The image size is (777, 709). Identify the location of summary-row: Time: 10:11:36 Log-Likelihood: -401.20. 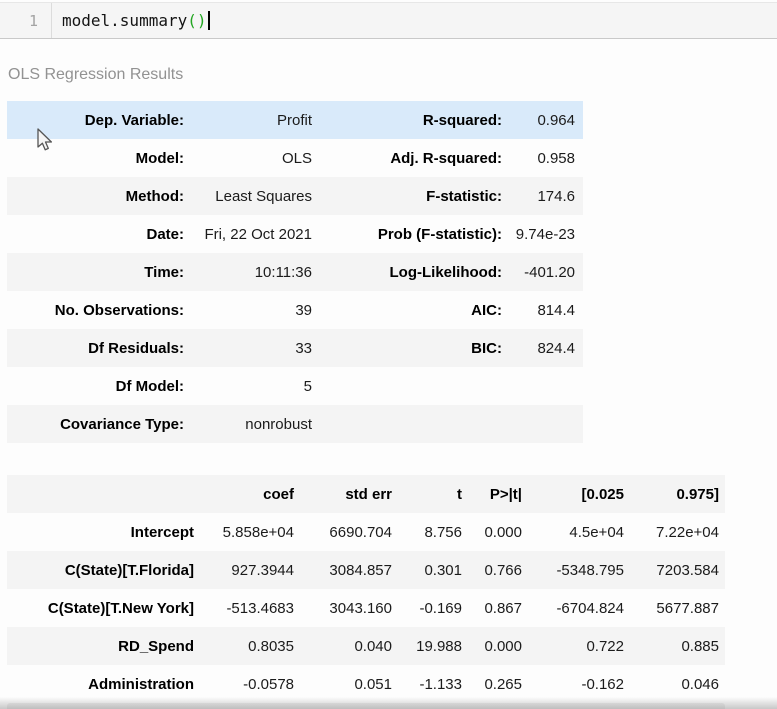
(295, 272).